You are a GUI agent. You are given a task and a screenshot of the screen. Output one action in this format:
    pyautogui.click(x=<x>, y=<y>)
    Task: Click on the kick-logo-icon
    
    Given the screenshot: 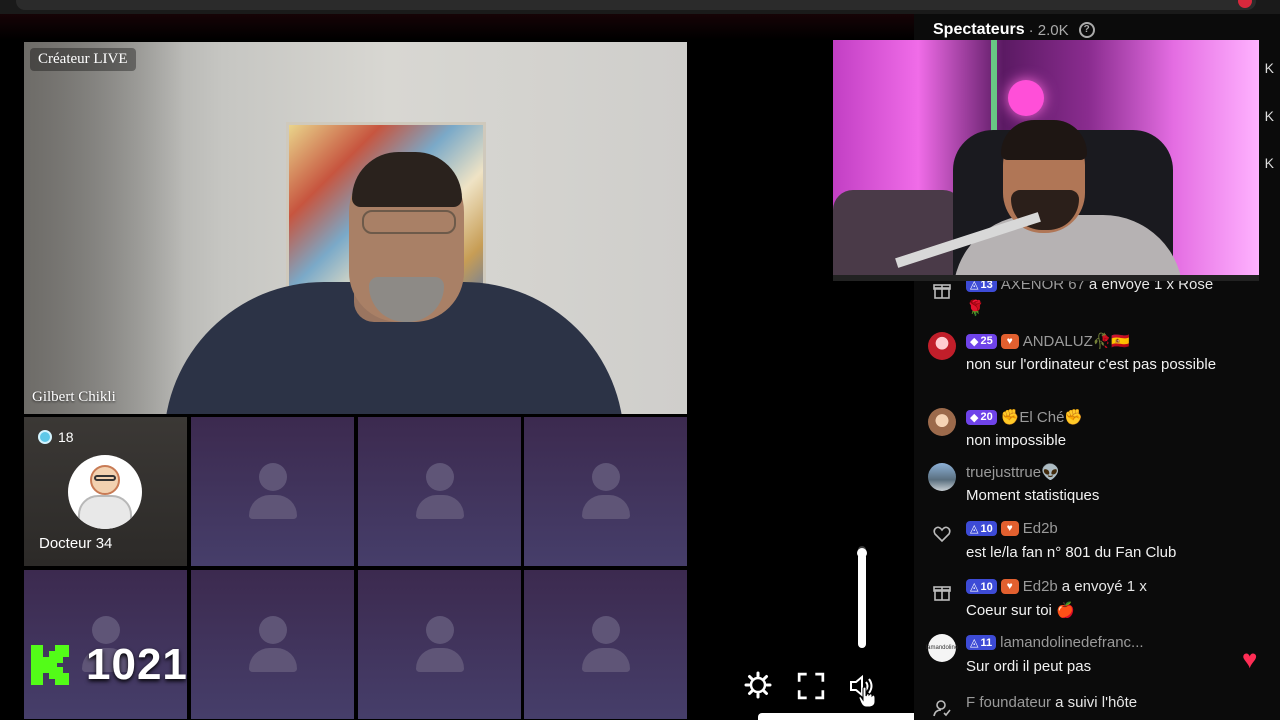 What is the action you would take?
    pyautogui.click(x=50, y=665)
    